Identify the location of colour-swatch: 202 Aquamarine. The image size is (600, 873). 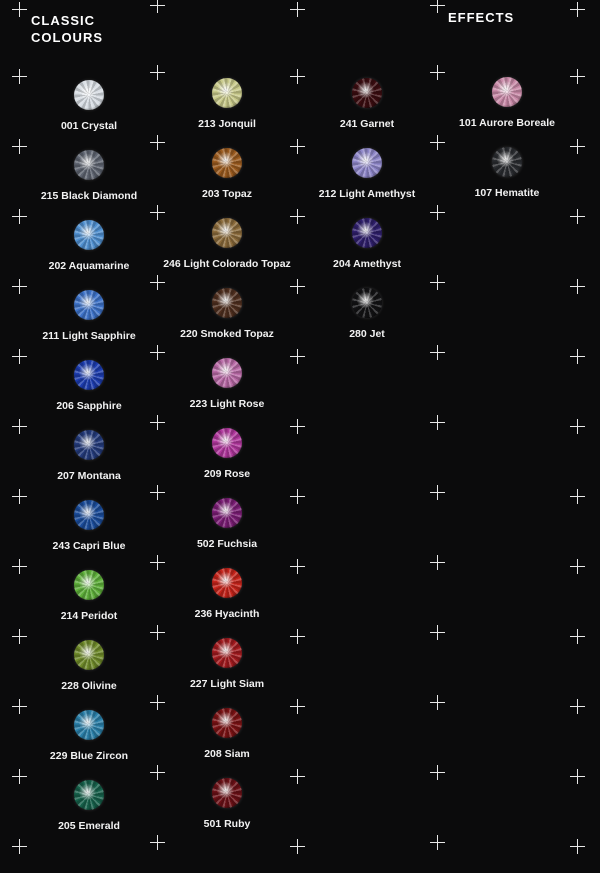
(89, 255).